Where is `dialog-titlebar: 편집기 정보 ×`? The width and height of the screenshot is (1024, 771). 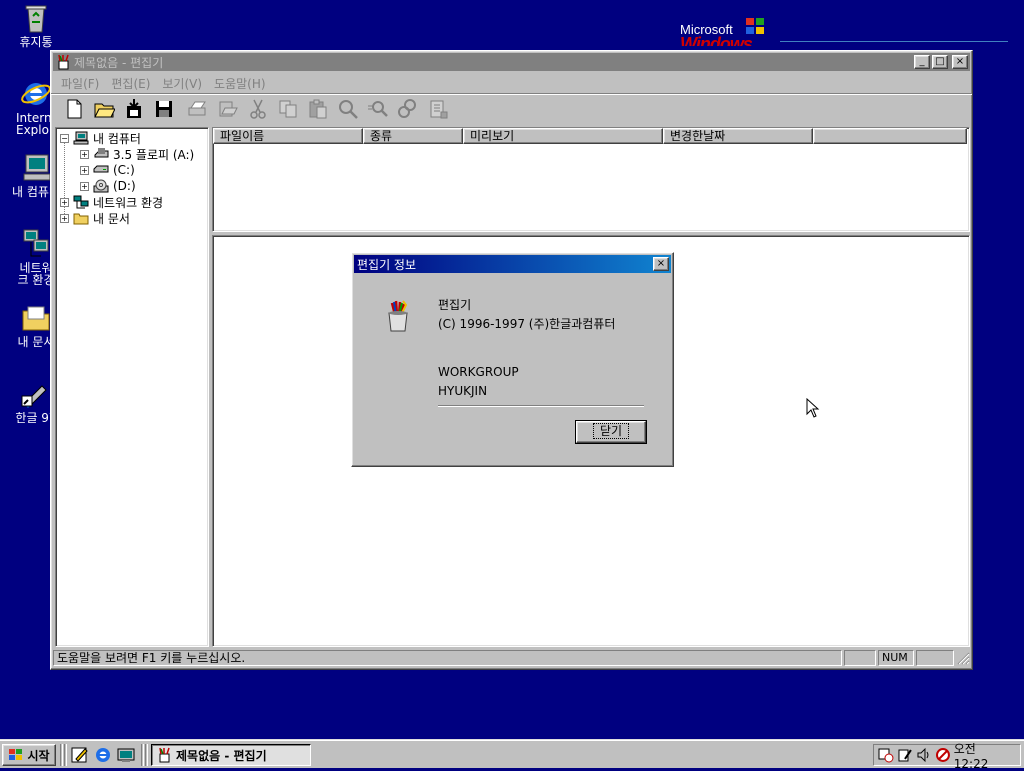
dialog-titlebar: 편집기 정보 × is located at coordinates (512, 264).